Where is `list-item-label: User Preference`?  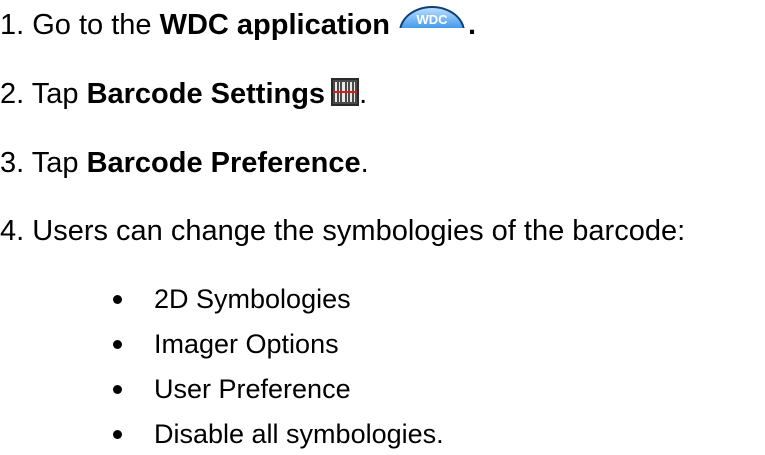 list-item-label: User Preference is located at coordinates (252, 389).